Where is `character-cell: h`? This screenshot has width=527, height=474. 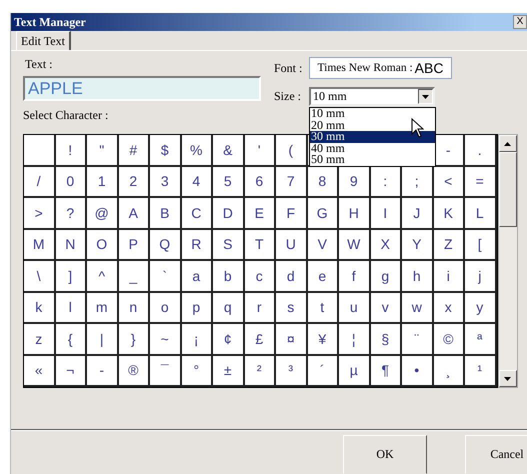
character-cell: h is located at coordinates (418, 276).